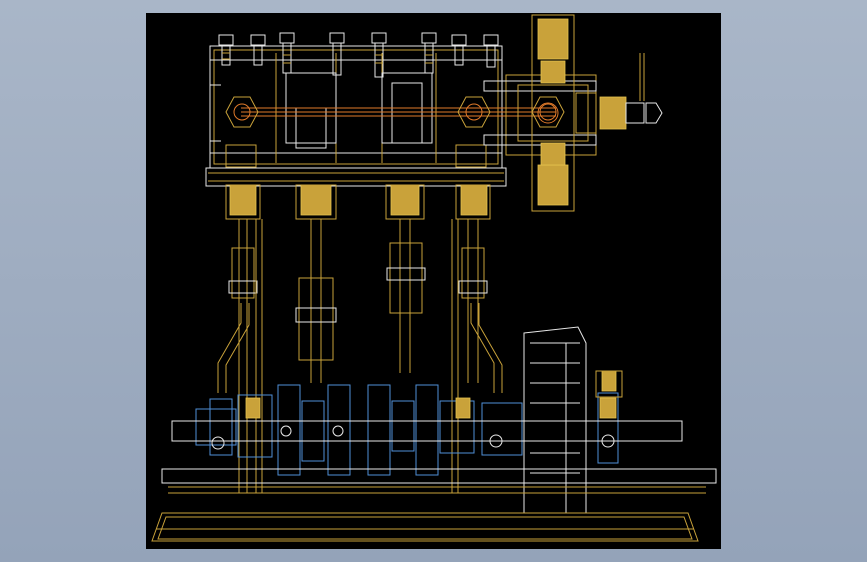 The width and height of the screenshot is (867, 562). I want to click on crankshaft, so click(407, 430).